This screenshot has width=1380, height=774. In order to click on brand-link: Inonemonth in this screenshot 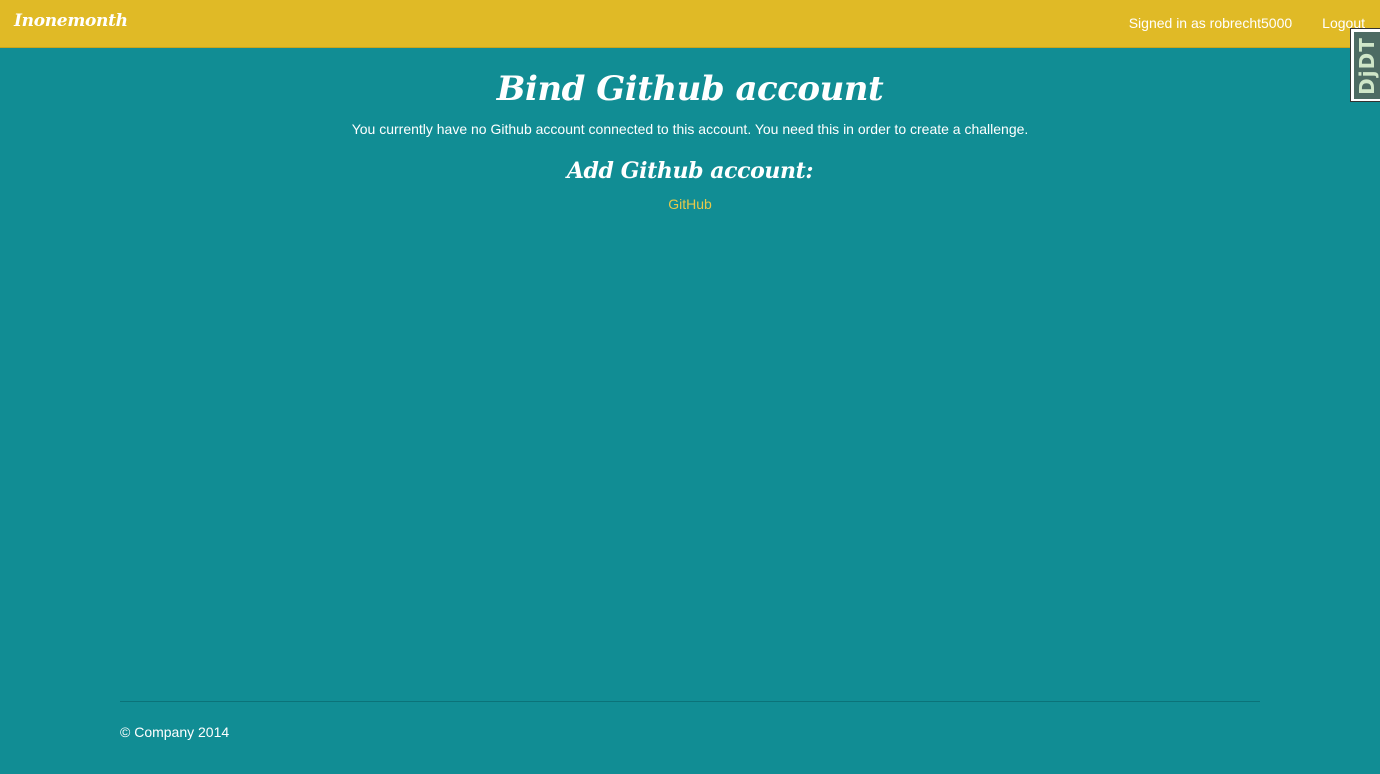, I will do `click(71, 21)`.